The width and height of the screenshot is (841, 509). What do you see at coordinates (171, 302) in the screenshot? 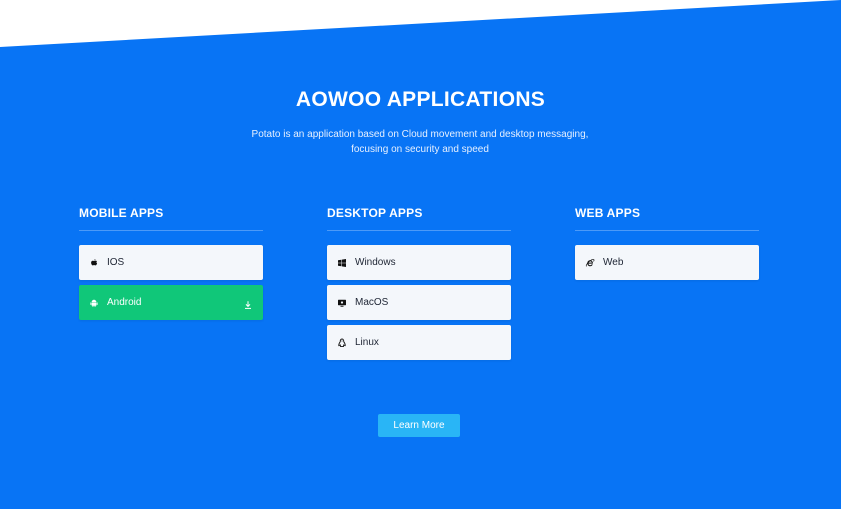
I see `android-app-card: Android` at bounding box center [171, 302].